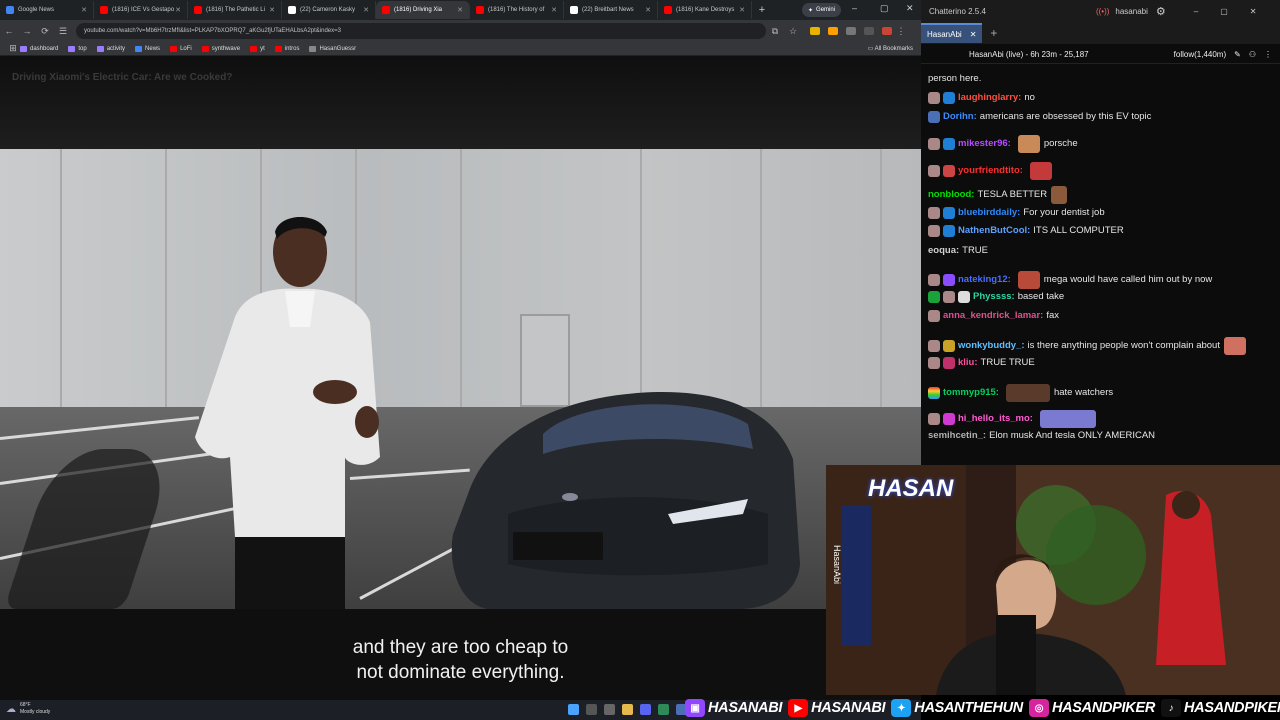  I want to click on tab-youtube: (1816) The History of ✕, so click(517, 10).